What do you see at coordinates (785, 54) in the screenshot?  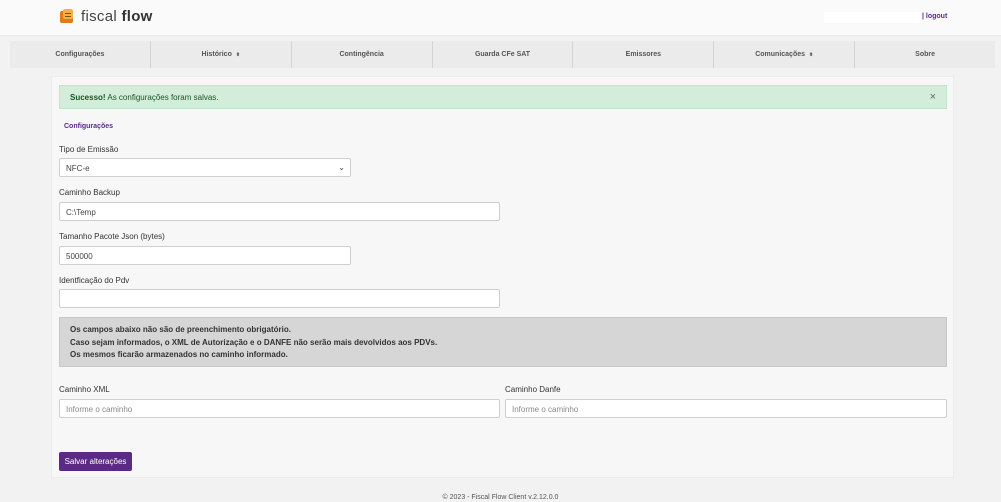 I see `nav-comunicacoes: Comunicações ⬍` at bounding box center [785, 54].